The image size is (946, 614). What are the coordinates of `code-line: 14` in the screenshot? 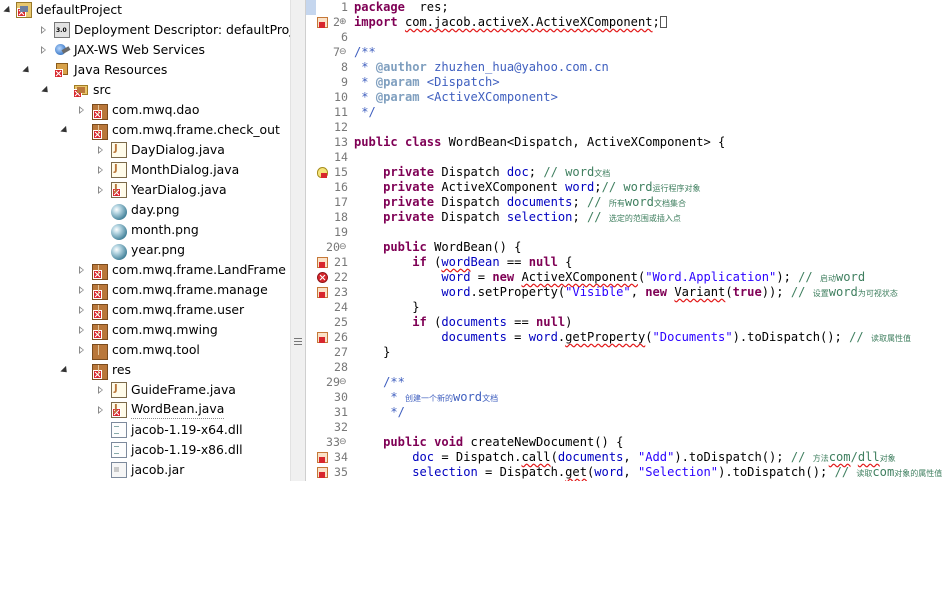 It's located at (626, 157).